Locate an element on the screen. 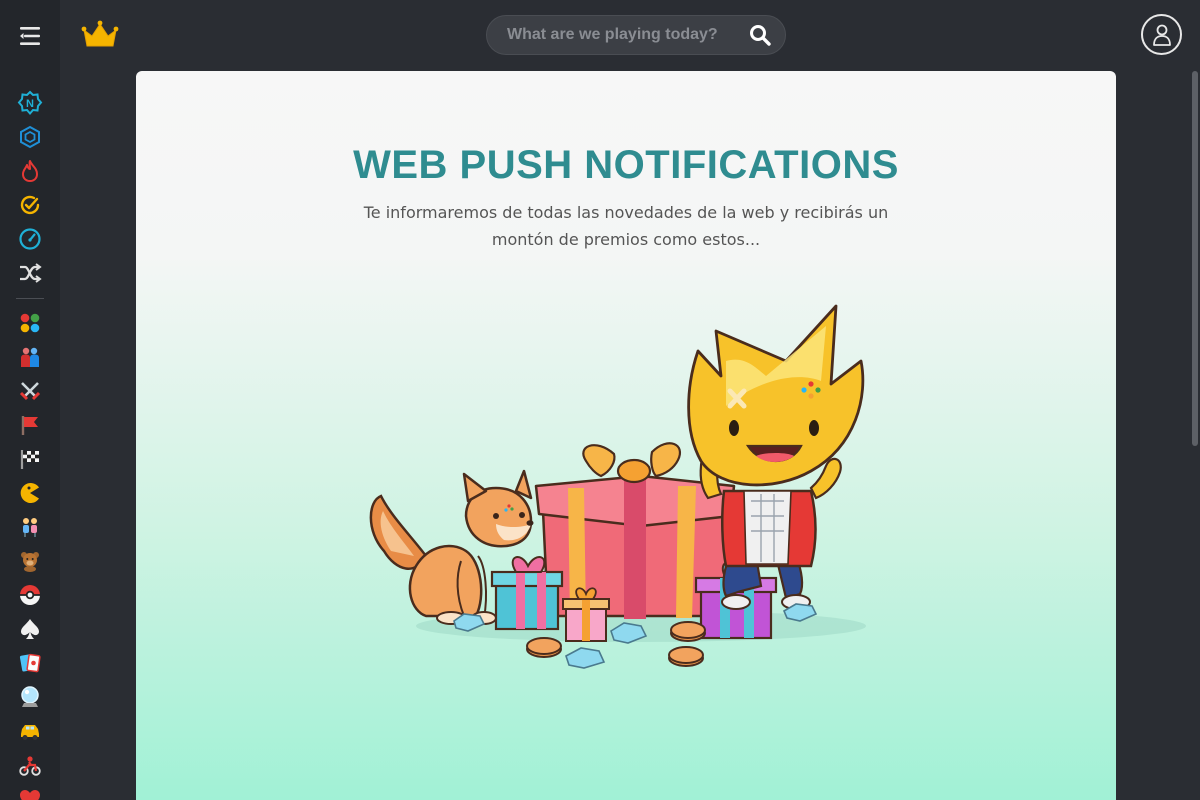  sidebar-item-multiplayer is located at coordinates (30, 527).